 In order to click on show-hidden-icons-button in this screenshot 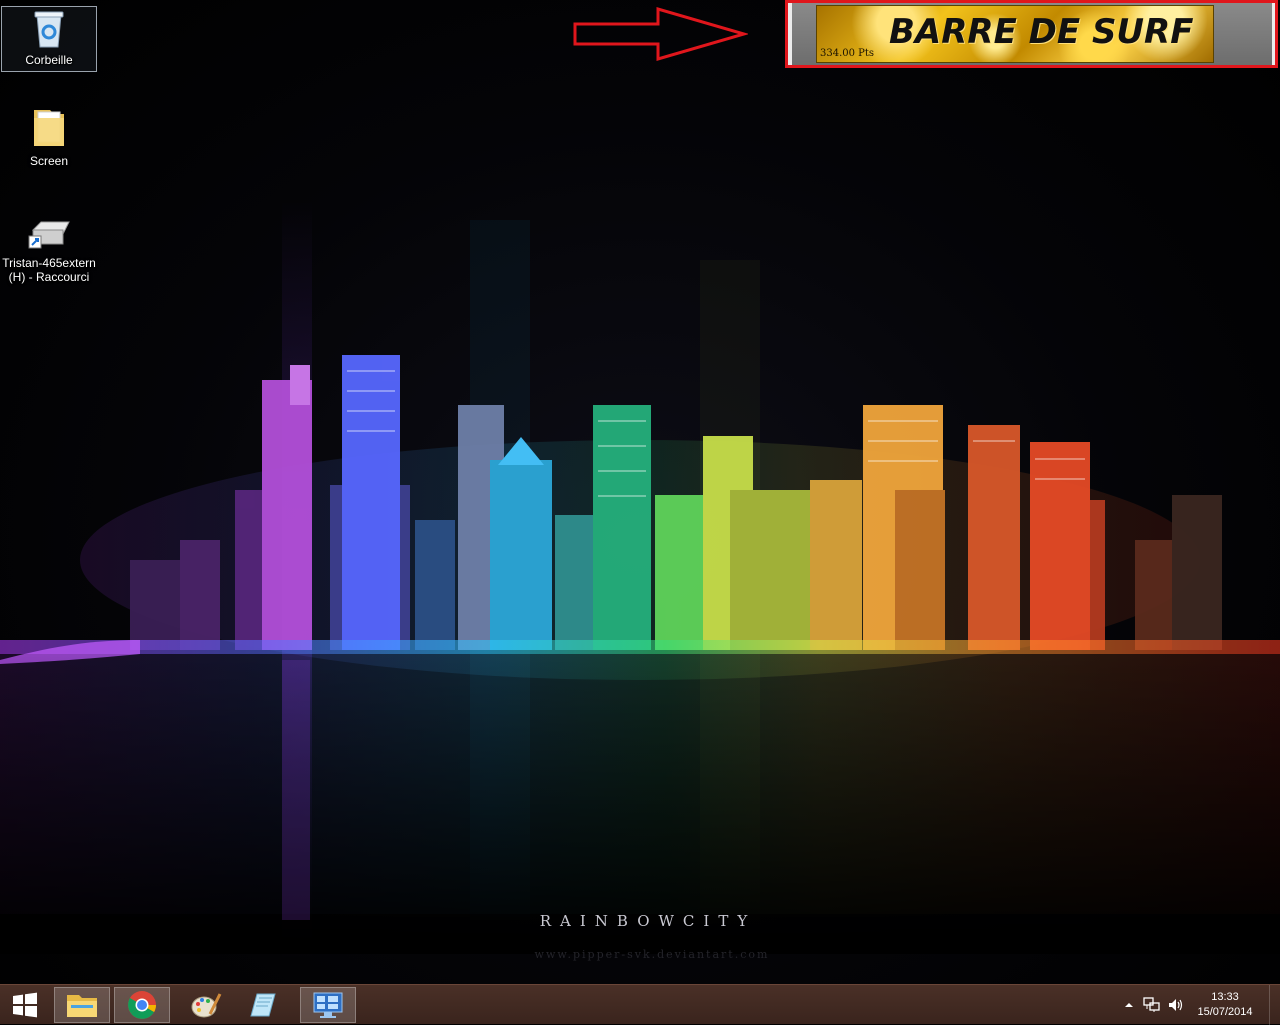, I will do `click(1129, 1005)`.